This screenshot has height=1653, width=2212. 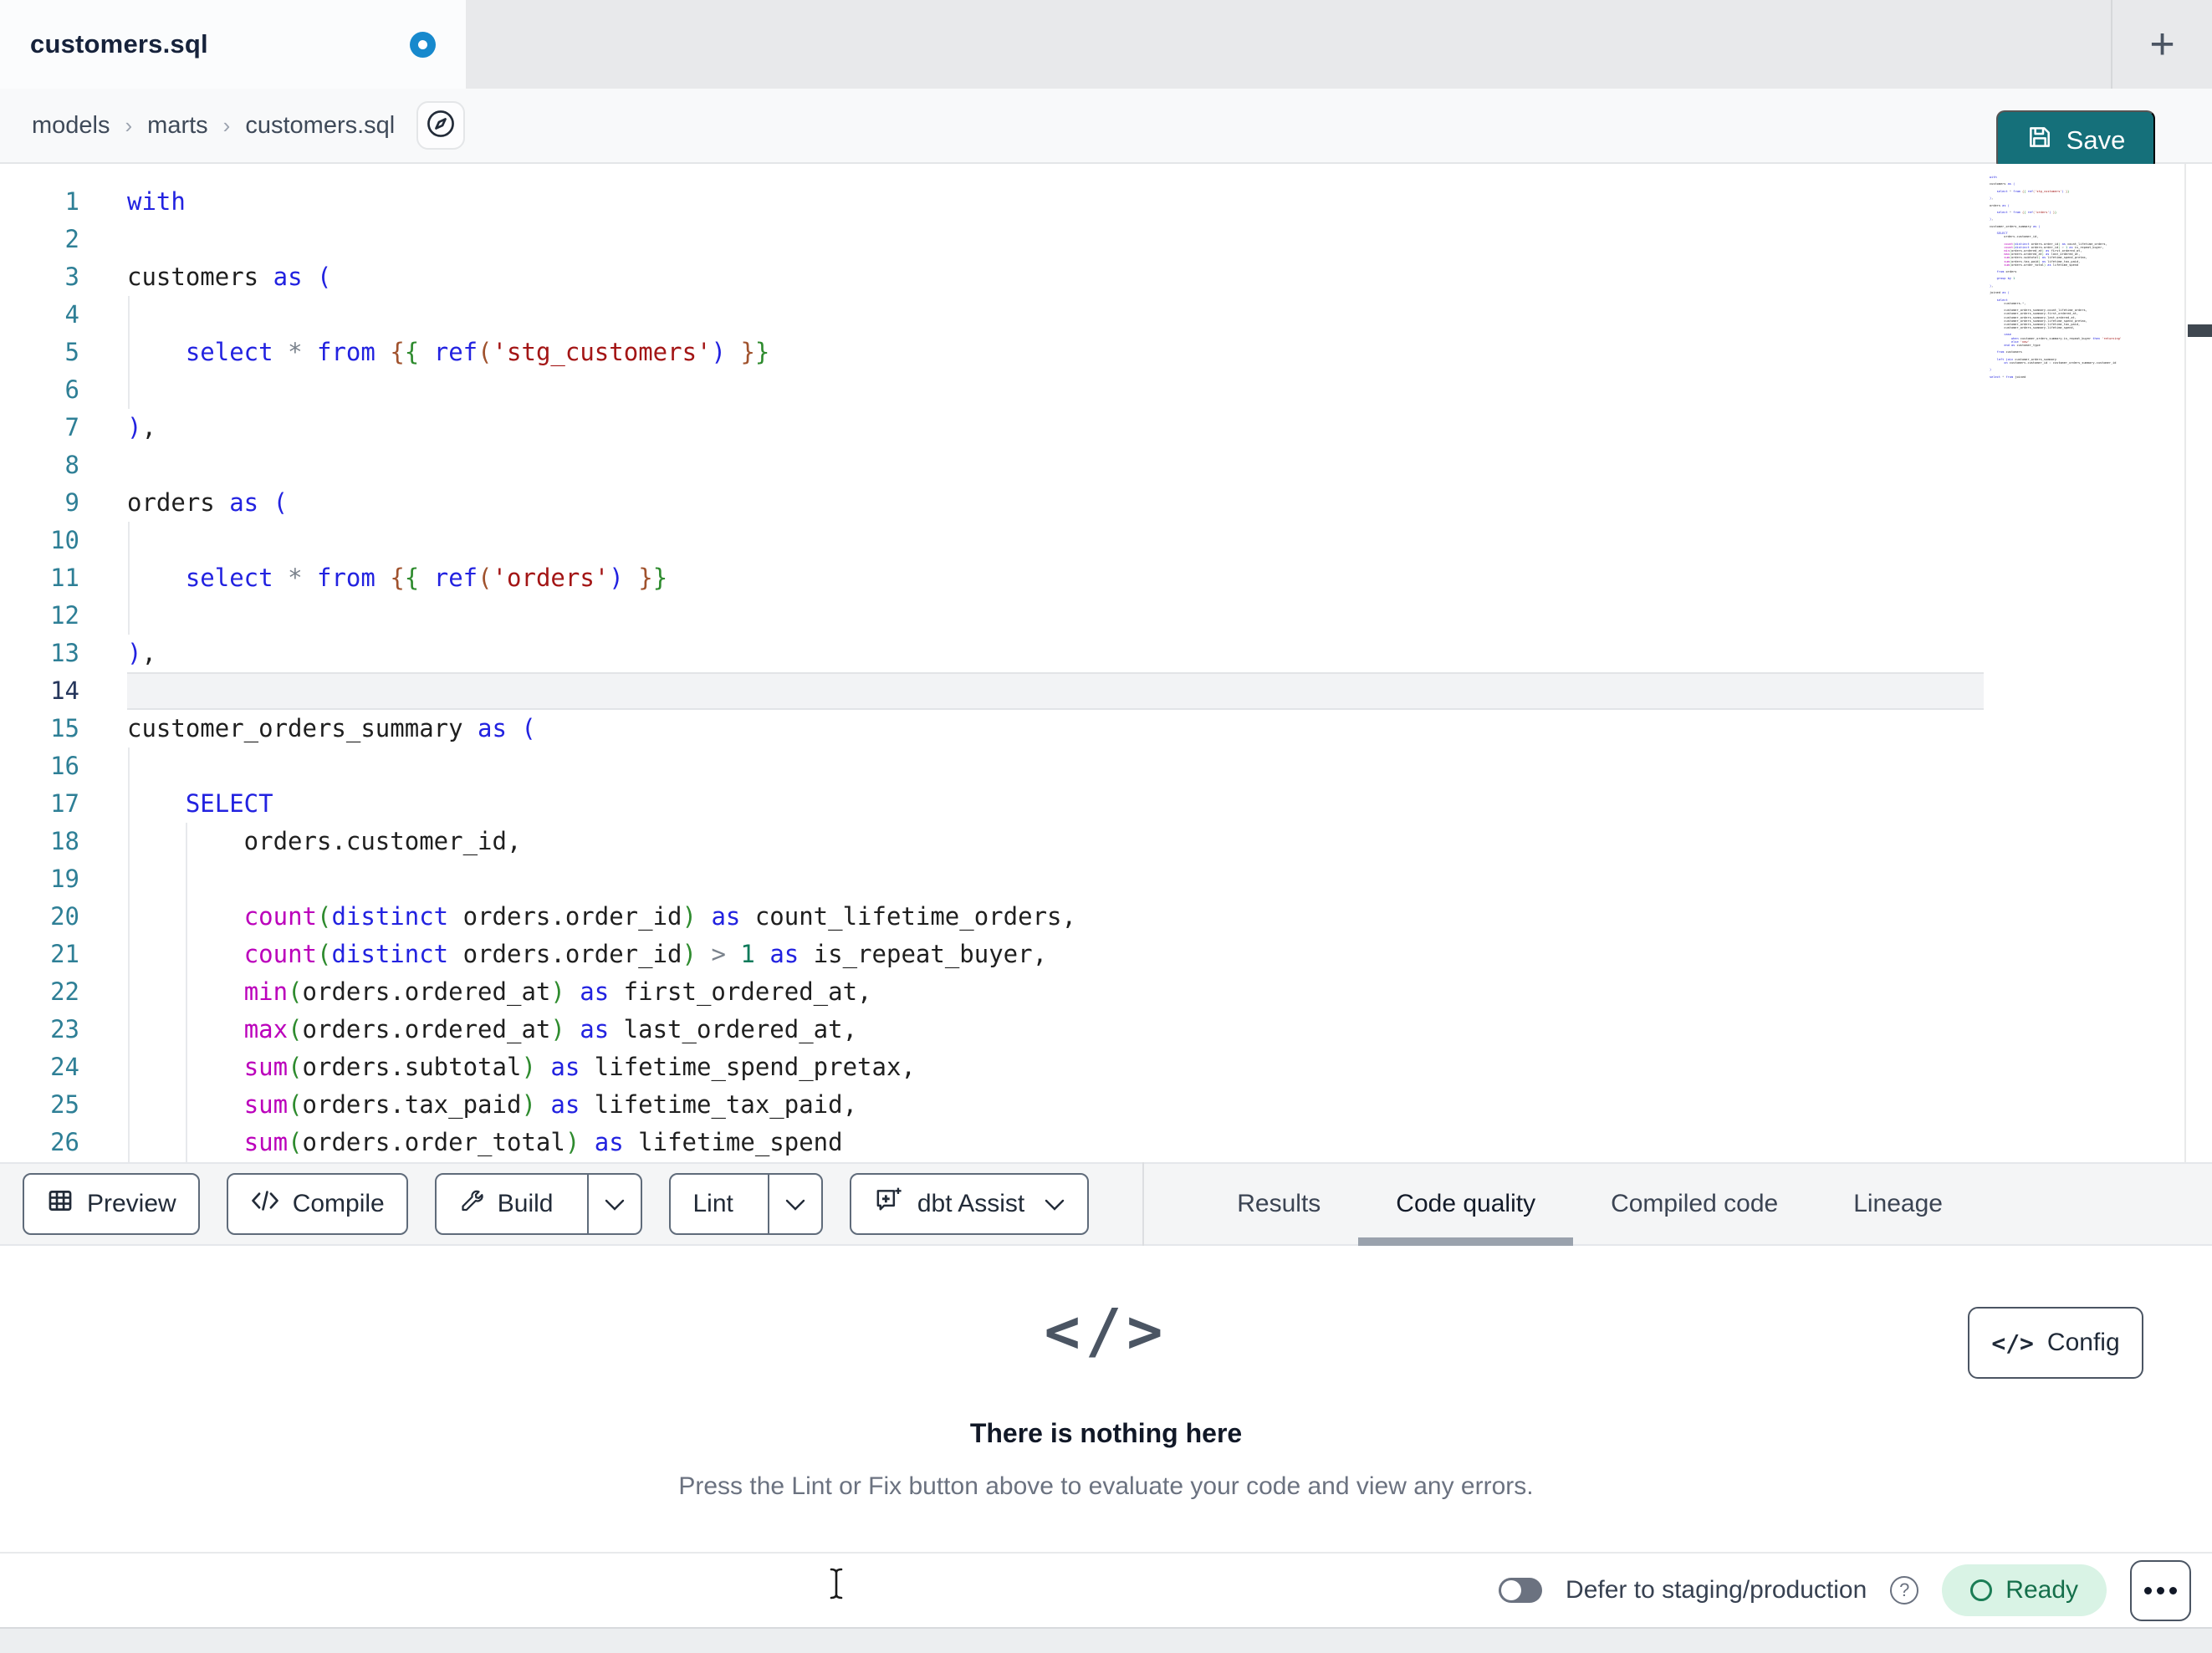 I want to click on dbt-assist-button: dbt Assist, so click(x=970, y=1204).